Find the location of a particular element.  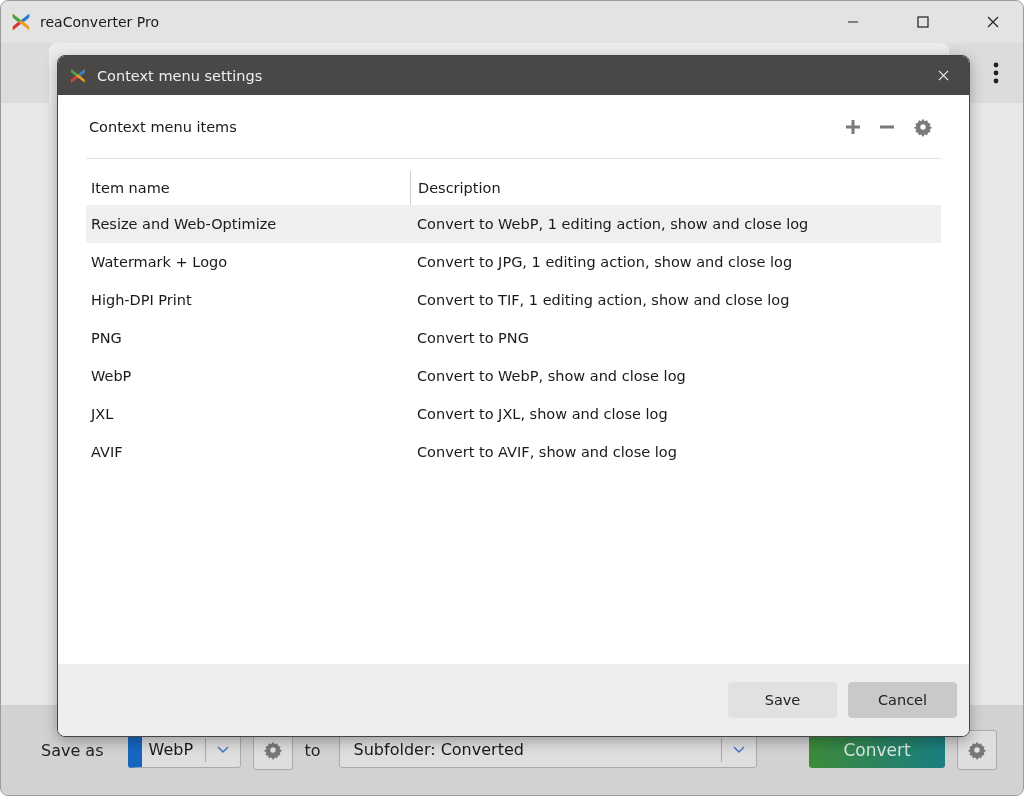

table-row: High-DPI Print Convert to TIF, 1 editing action, show and close log is located at coordinates (513, 300).